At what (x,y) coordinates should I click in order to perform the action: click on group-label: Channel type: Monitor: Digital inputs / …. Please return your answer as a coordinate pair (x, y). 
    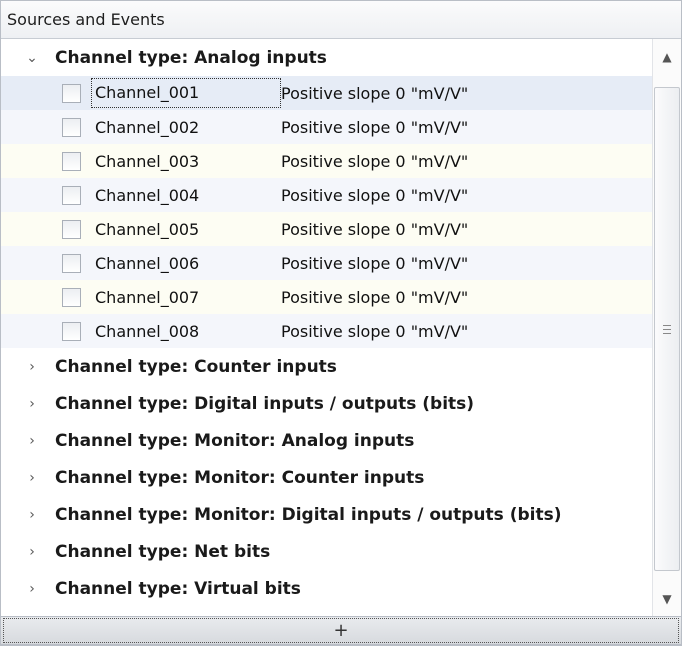
    Looking at the image, I should click on (308, 514).